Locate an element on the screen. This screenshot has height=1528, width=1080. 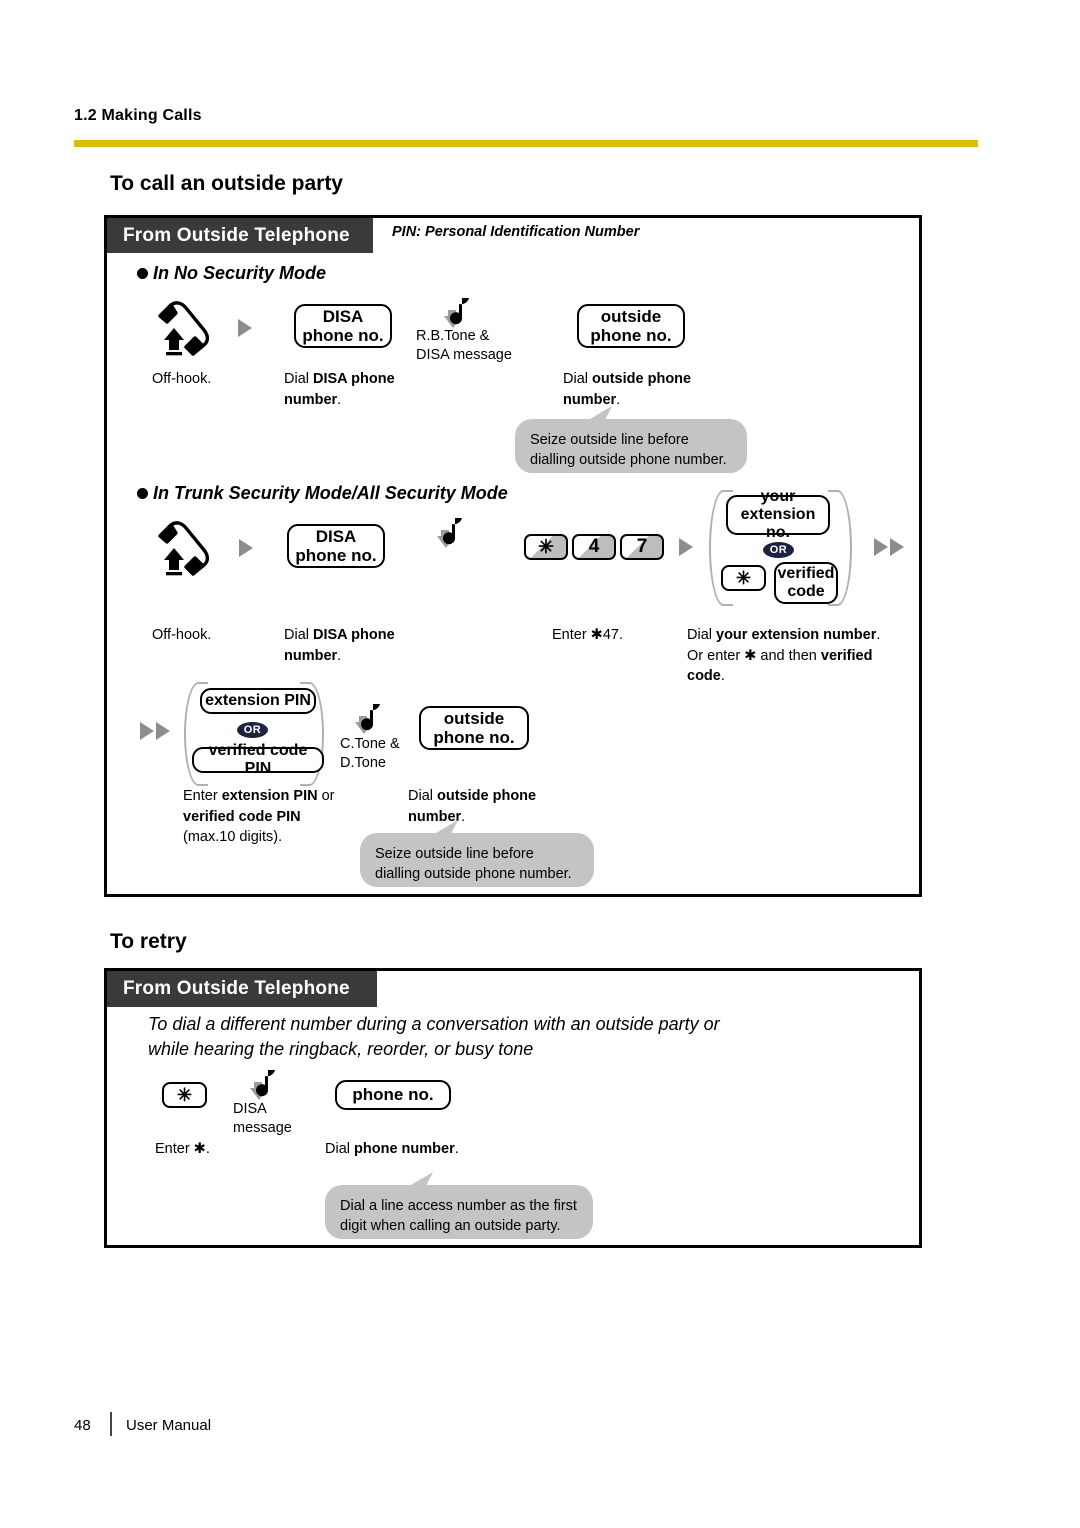
dial-key-4: 4 is located at coordinates (594, 547).